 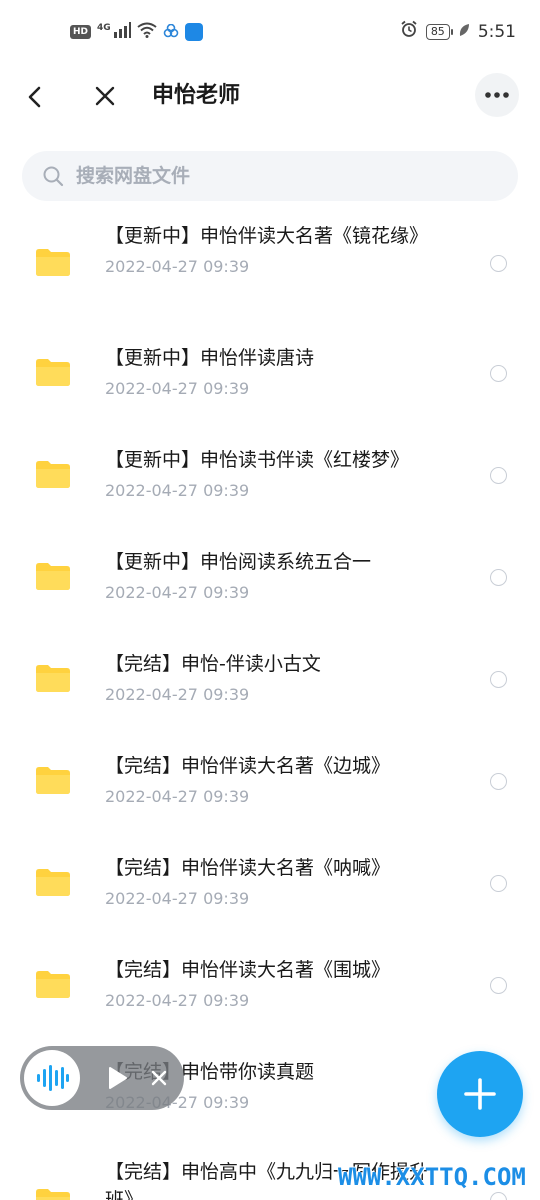 I want to click on item-text: 【完结】申怡伴读大名著《围城》 2022-04-27 09:39, so click(x=270, y=984).